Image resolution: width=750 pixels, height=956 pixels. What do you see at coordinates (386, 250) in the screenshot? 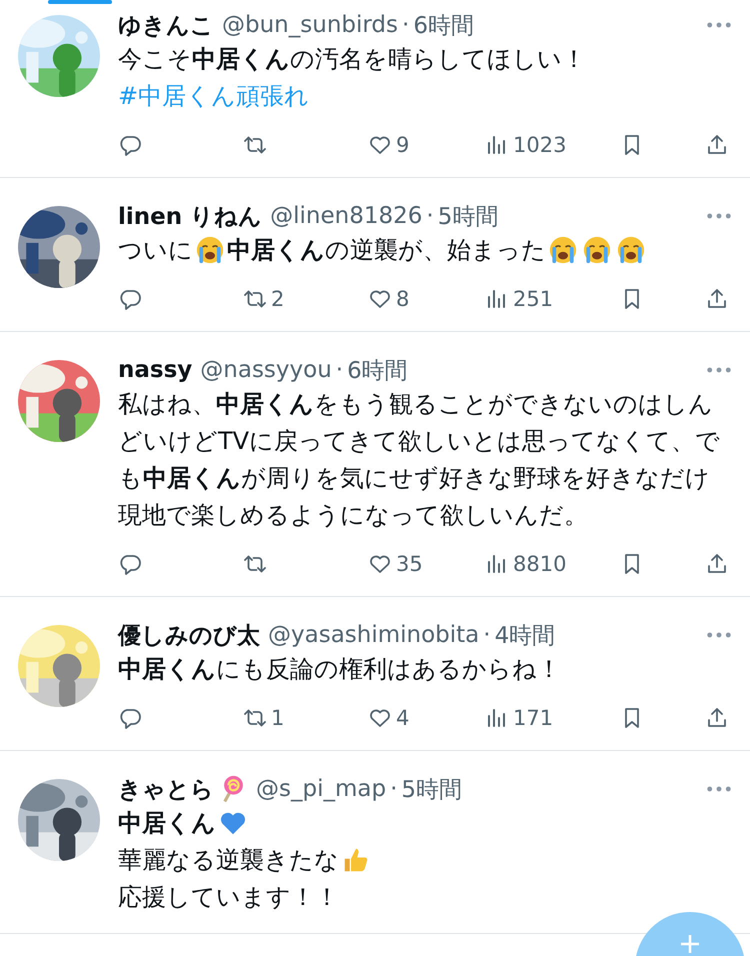
I see `post-text: 中居くんの逆襲が、始まった` at bounding box center [386, 250].